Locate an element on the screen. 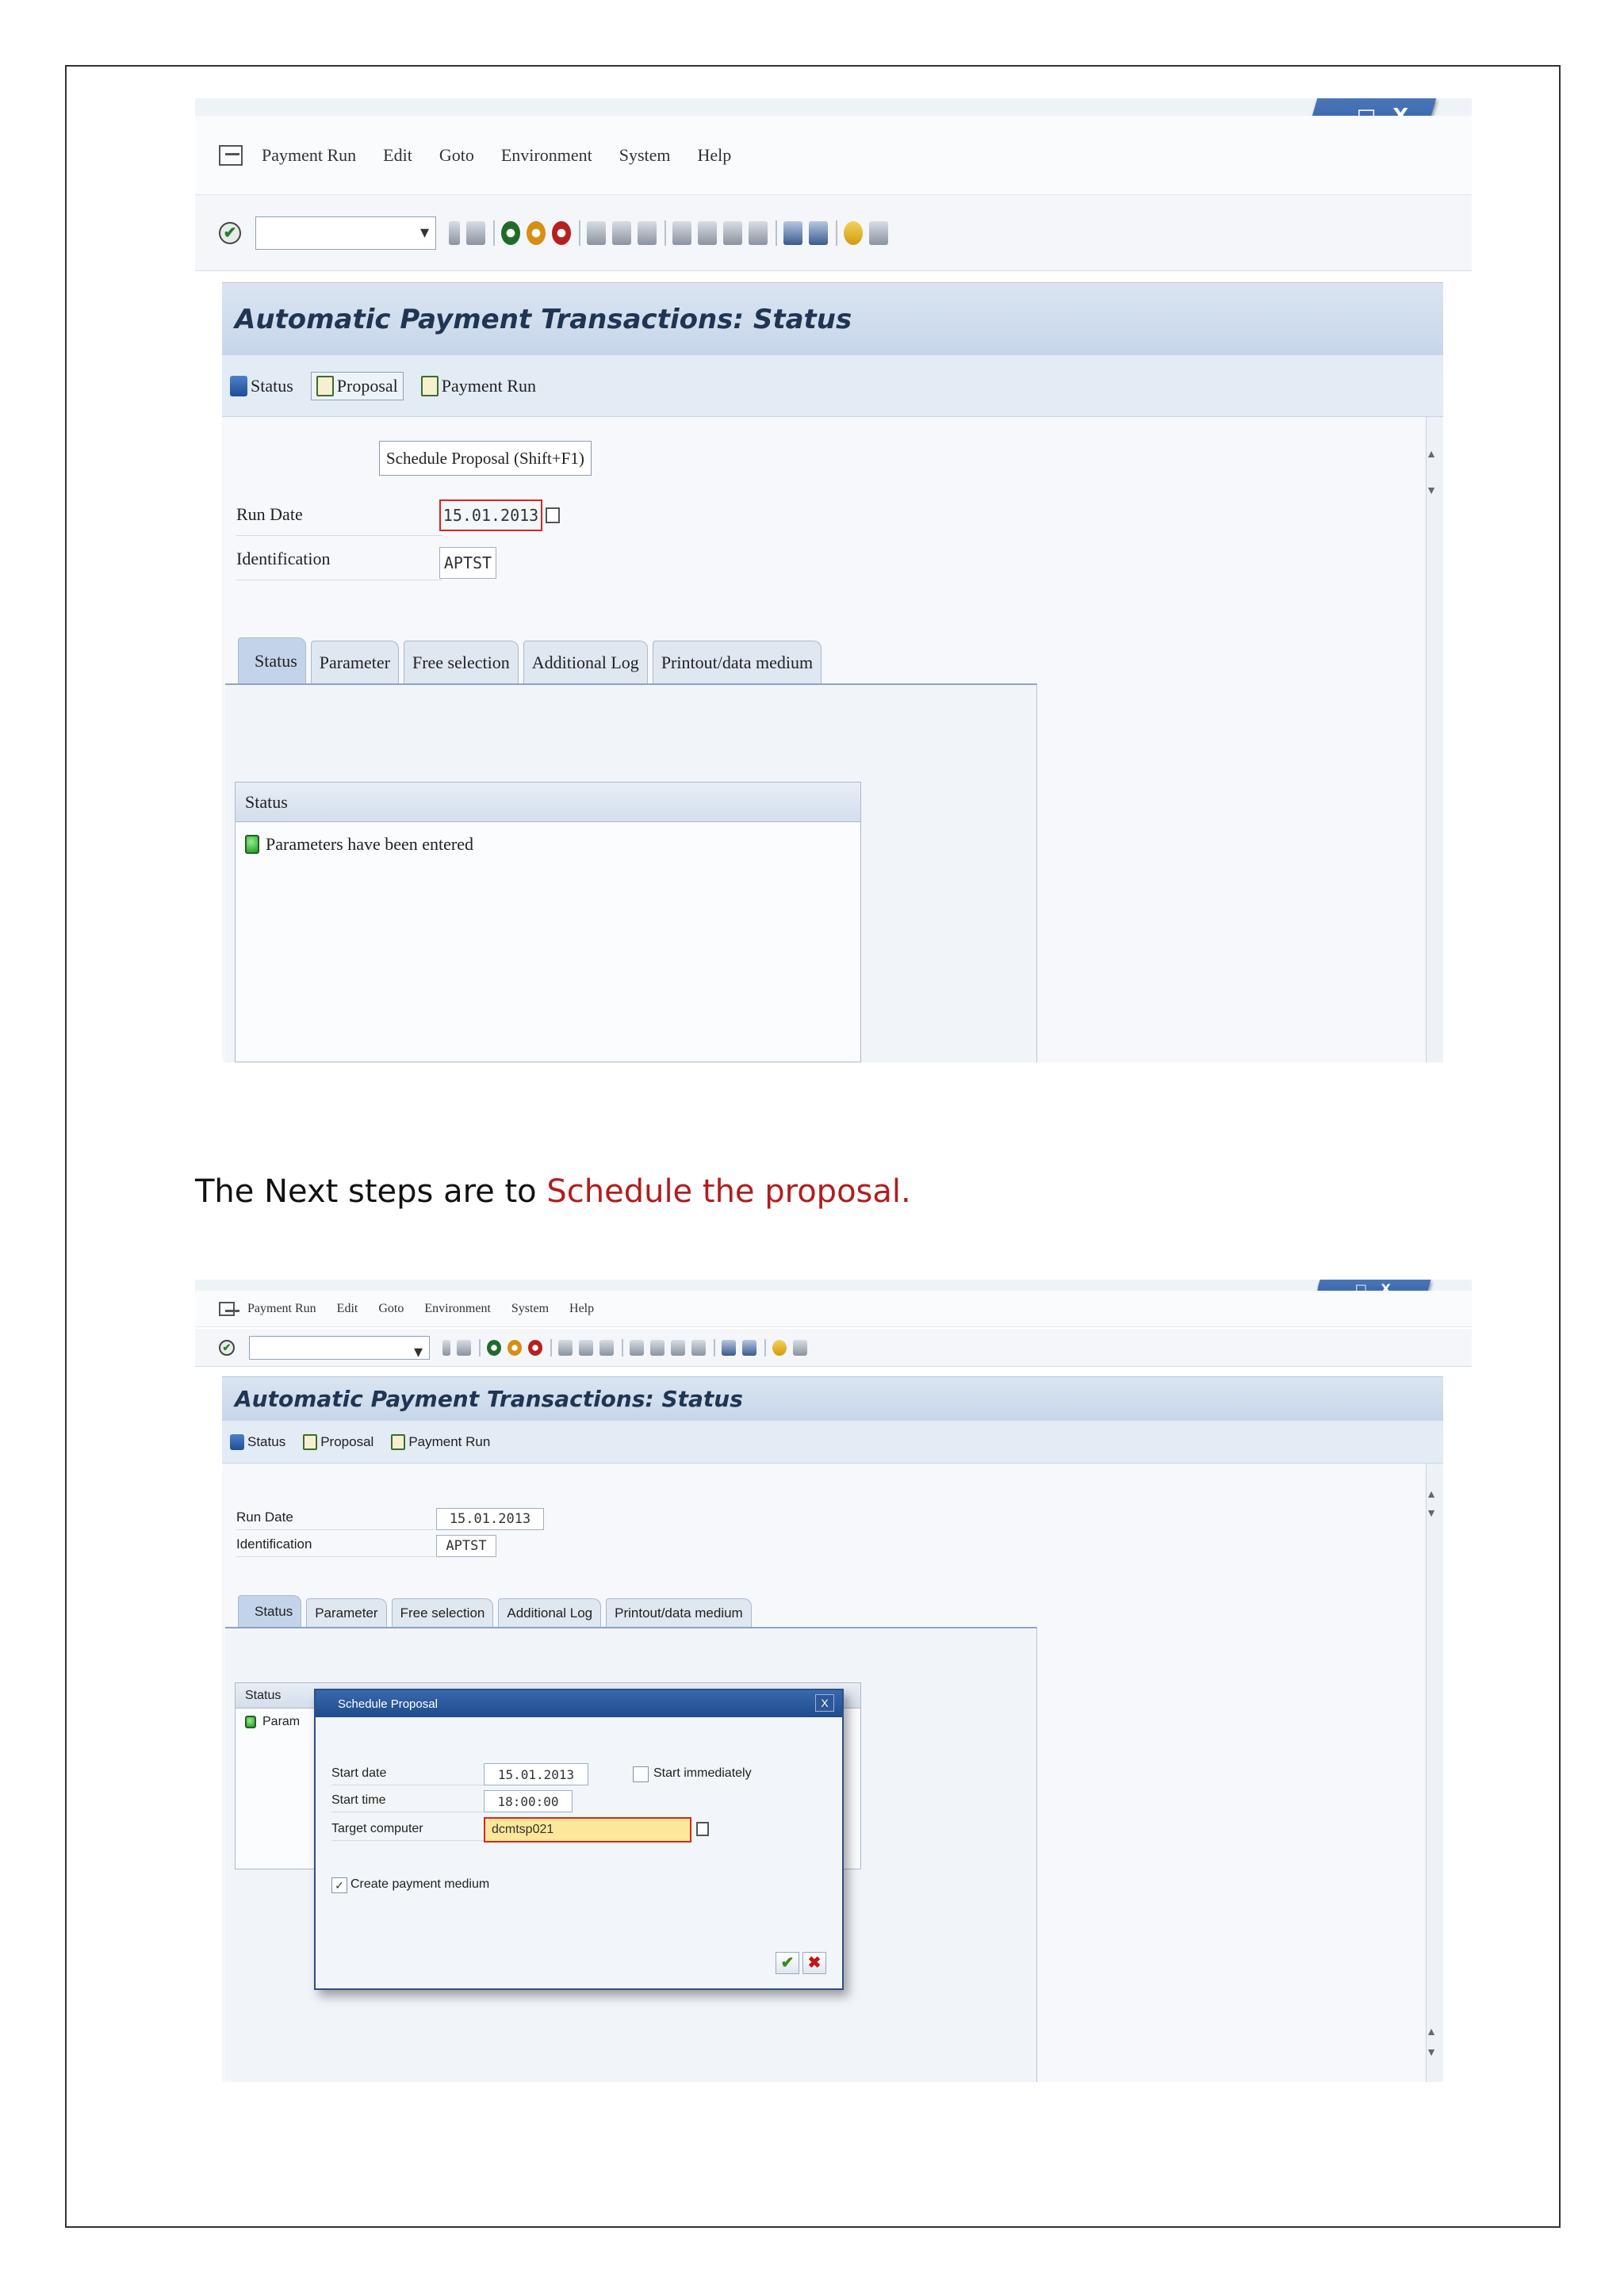 This screenshot has height=2296, width=1624. proposal-button-label: Proposal is located at coordinates (367, 386).